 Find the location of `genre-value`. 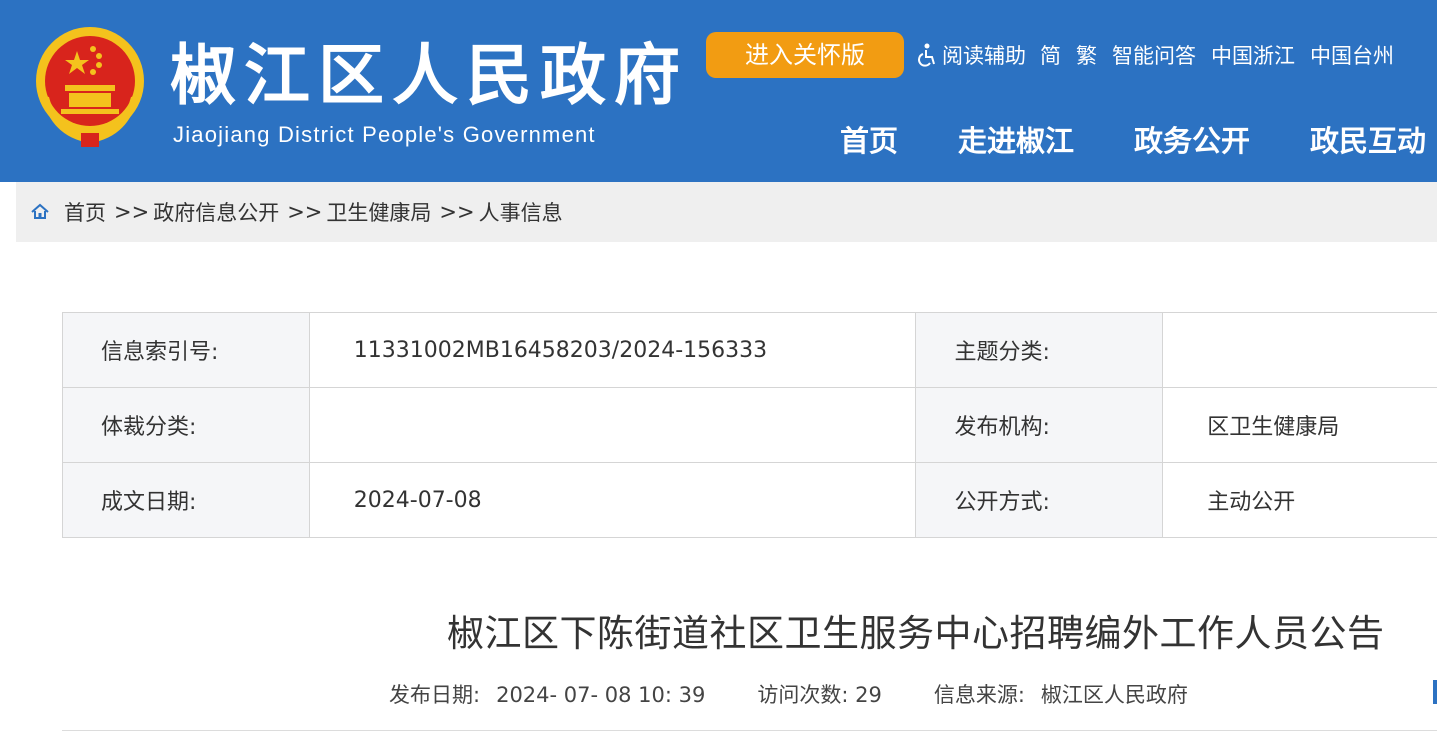

genre-value is located at coordinates (612, 425).